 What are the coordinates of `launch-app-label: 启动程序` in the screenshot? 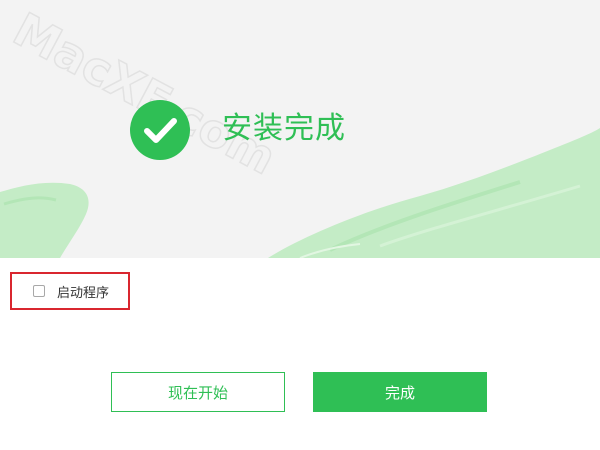 It's located at (83, 293).